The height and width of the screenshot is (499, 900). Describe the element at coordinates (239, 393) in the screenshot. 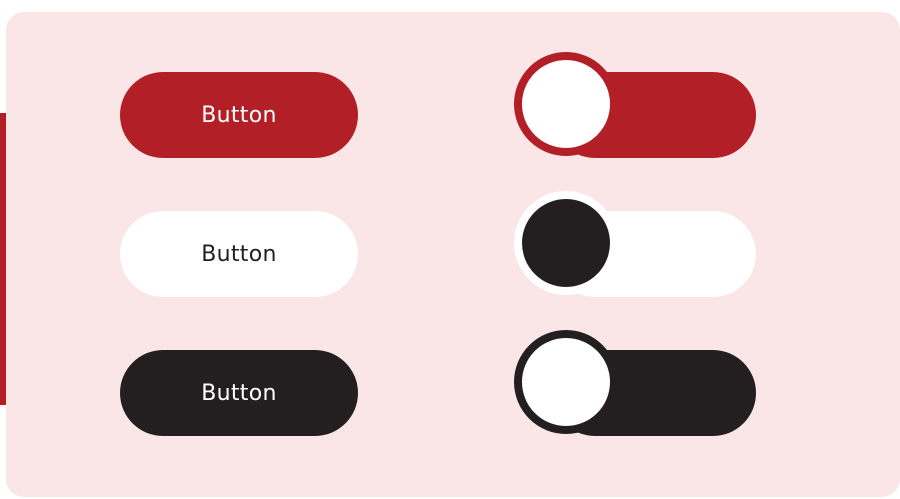

I see `black-button: Button` at that location.